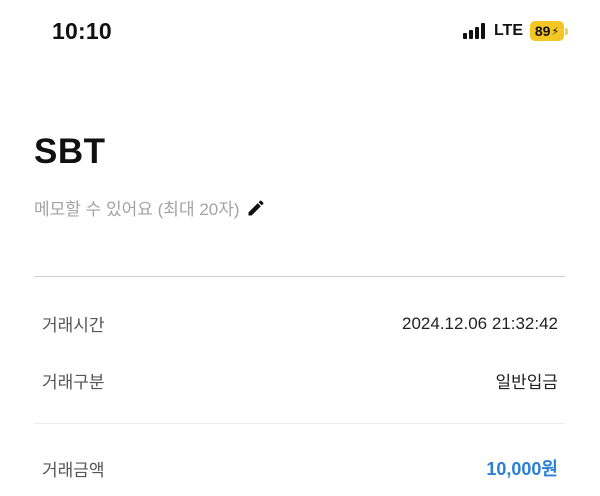 The width and height of the screenshot is (600, 496). What do you see at coordinates (256, 208) in the screenshot?
I see `pencil-icon` at bounding box center [256, 208].